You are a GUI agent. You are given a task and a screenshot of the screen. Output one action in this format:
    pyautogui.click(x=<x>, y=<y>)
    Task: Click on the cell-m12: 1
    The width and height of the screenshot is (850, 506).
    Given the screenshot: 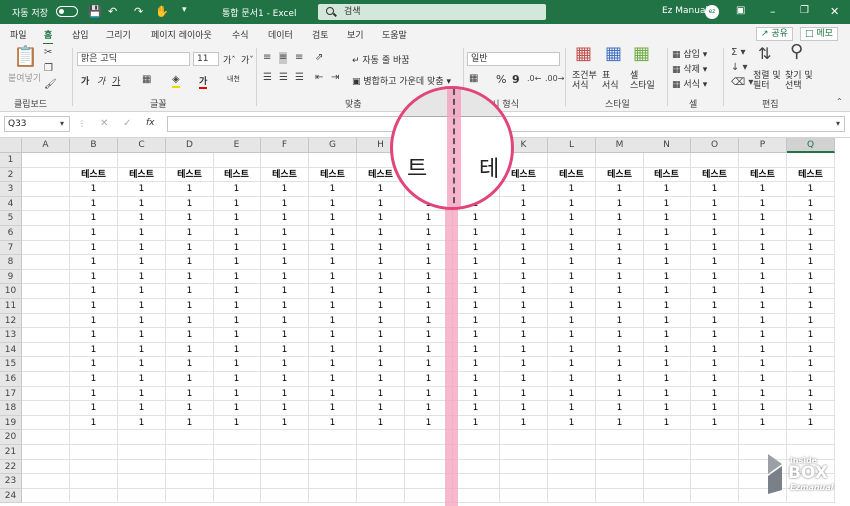 What is the action you would take?
    pyautogui.click(x=620, y=321)
    